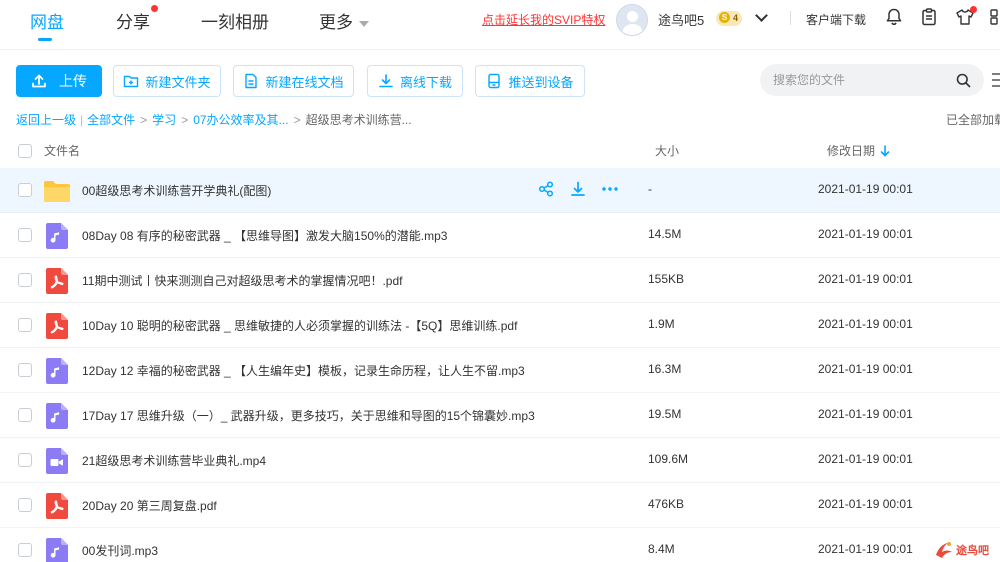  I want to click on file-name: 20Day 20 第三周复盘.pdf, so click(149, 505).